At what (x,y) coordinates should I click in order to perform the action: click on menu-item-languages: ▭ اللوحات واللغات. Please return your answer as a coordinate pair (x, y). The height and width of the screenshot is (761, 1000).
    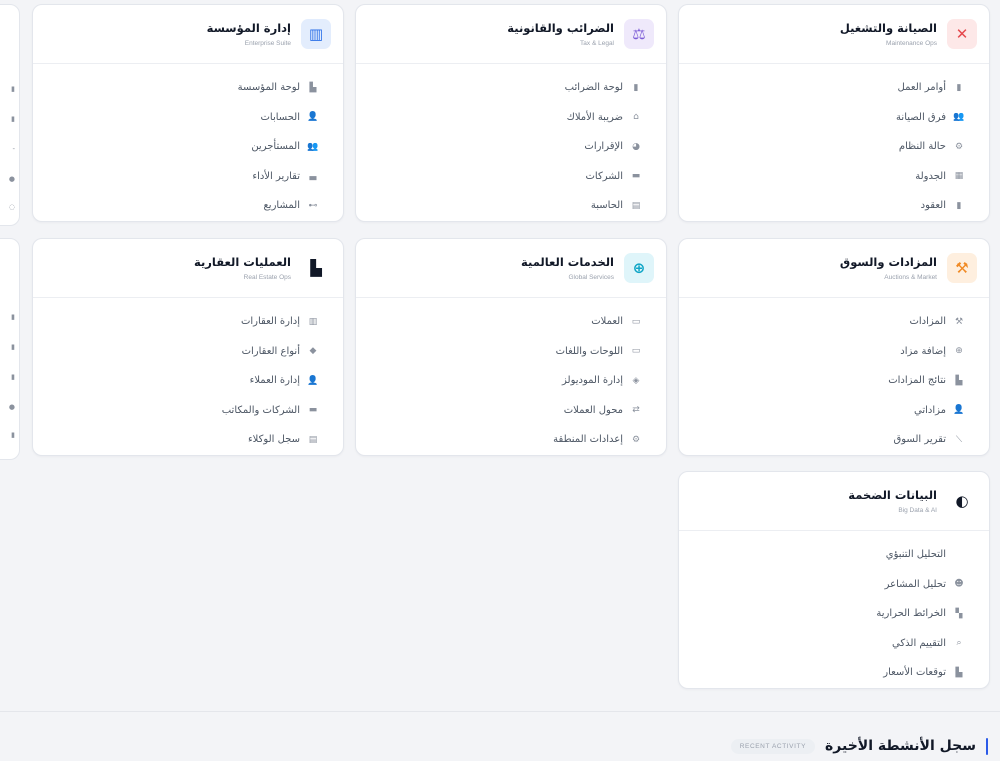
    Looking at the image, I should click on (511, 352).